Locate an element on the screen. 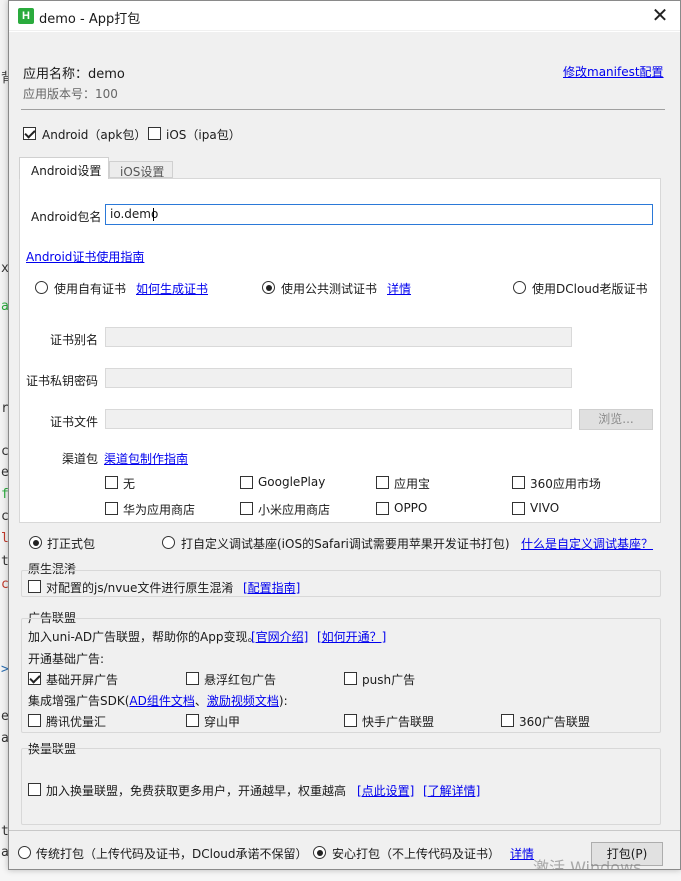 The image size is (681, 881). window-title: demo - App打包 is located at coordinates (90, 19).